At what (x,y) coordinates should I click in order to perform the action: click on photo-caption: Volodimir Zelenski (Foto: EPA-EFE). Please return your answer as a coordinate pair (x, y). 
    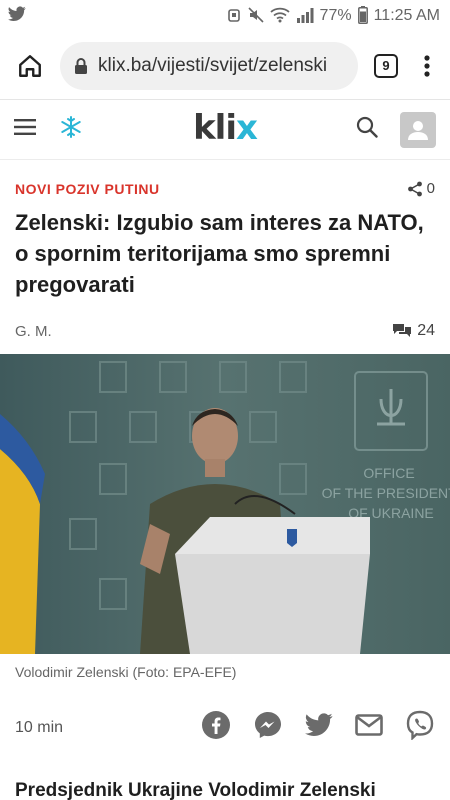
    Looking at the image, I should click on (126, 672).